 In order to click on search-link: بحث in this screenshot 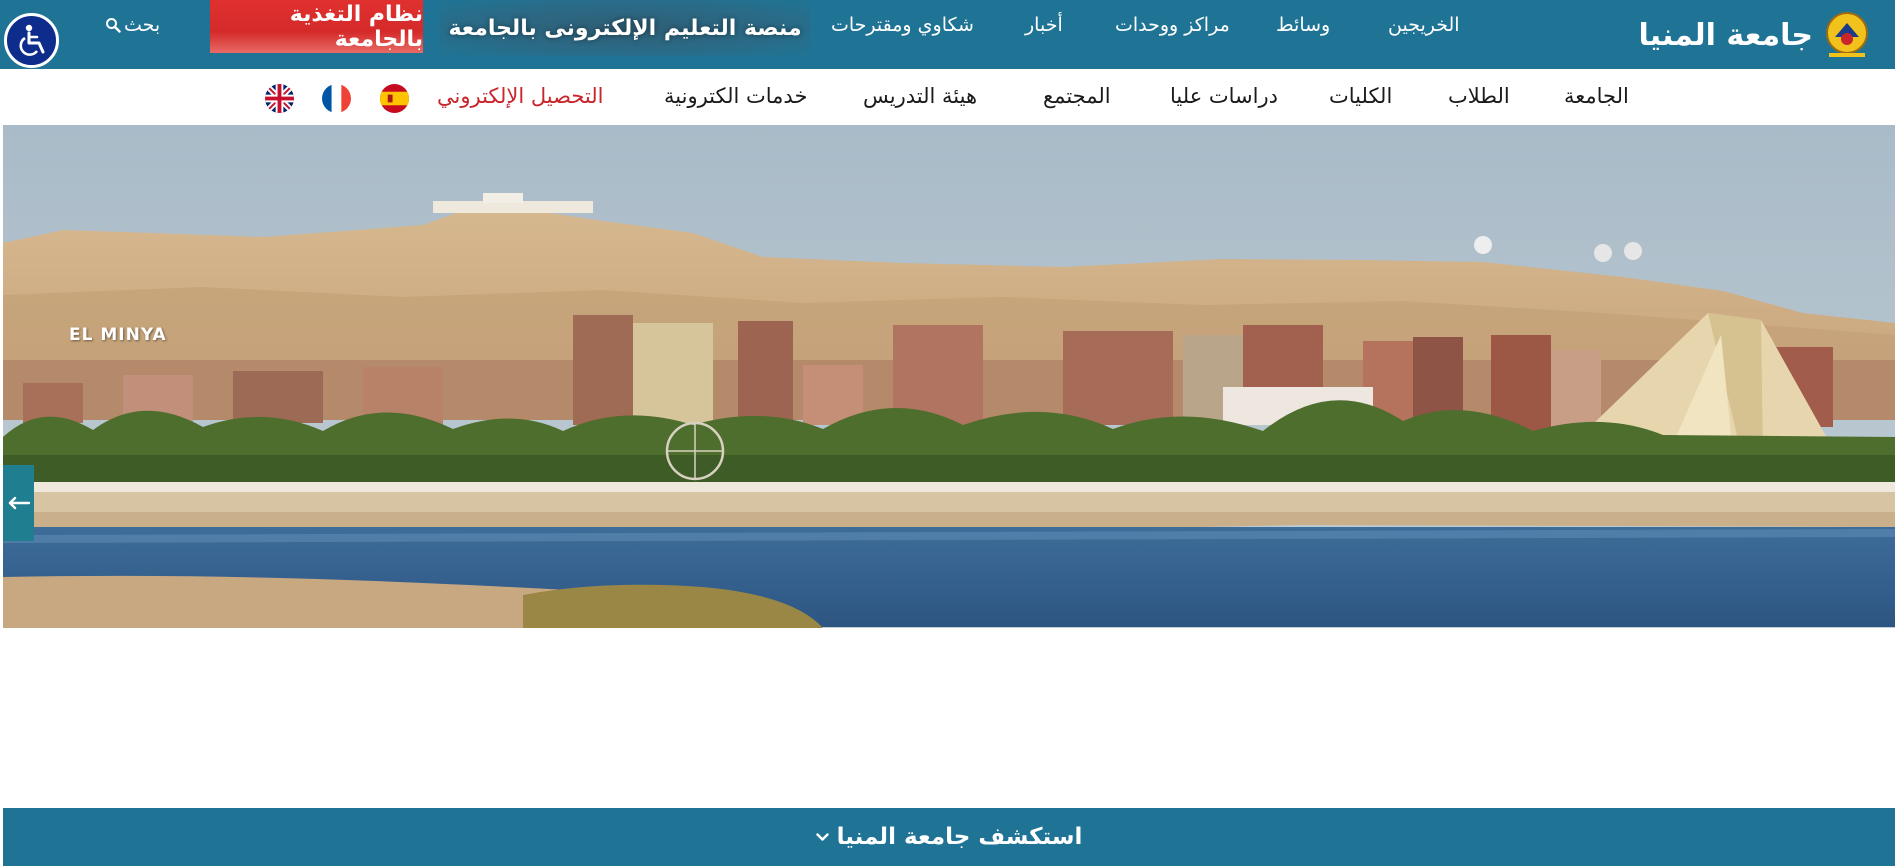, I will do `click(132, 25)`.